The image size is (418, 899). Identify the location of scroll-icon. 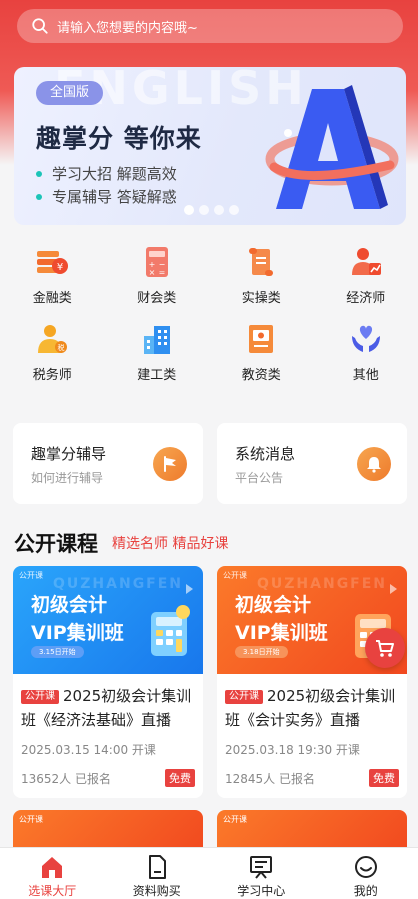
(261, 262).